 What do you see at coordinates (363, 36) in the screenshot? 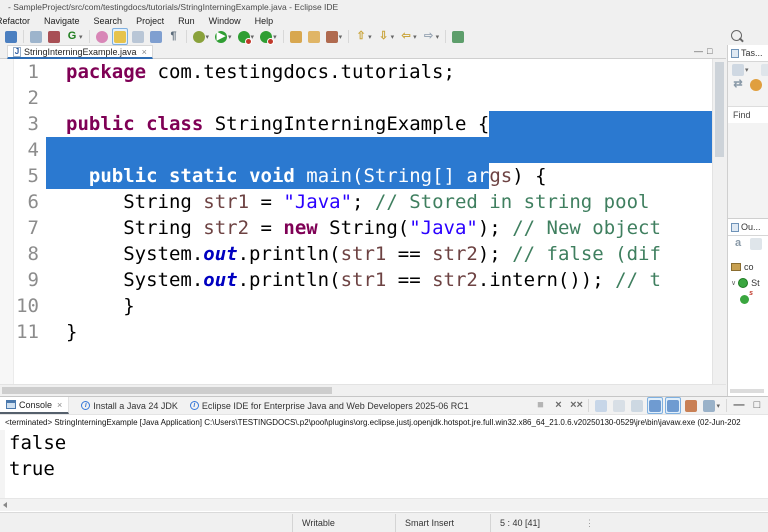
I see `previous-annotation-button: ⇧ ▾` at bounding box center [363, 36].